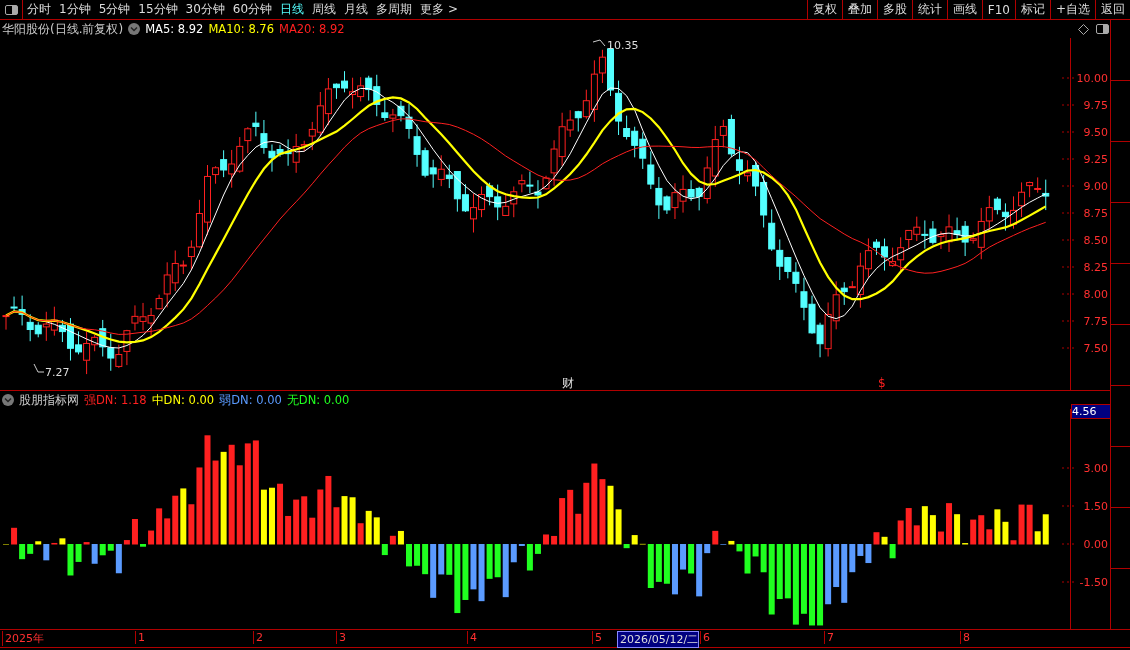  What do you see at coordinates (964, 9) in the screenshot?
I see `toolbar-button: 画线` at bounding box center [964, 9].